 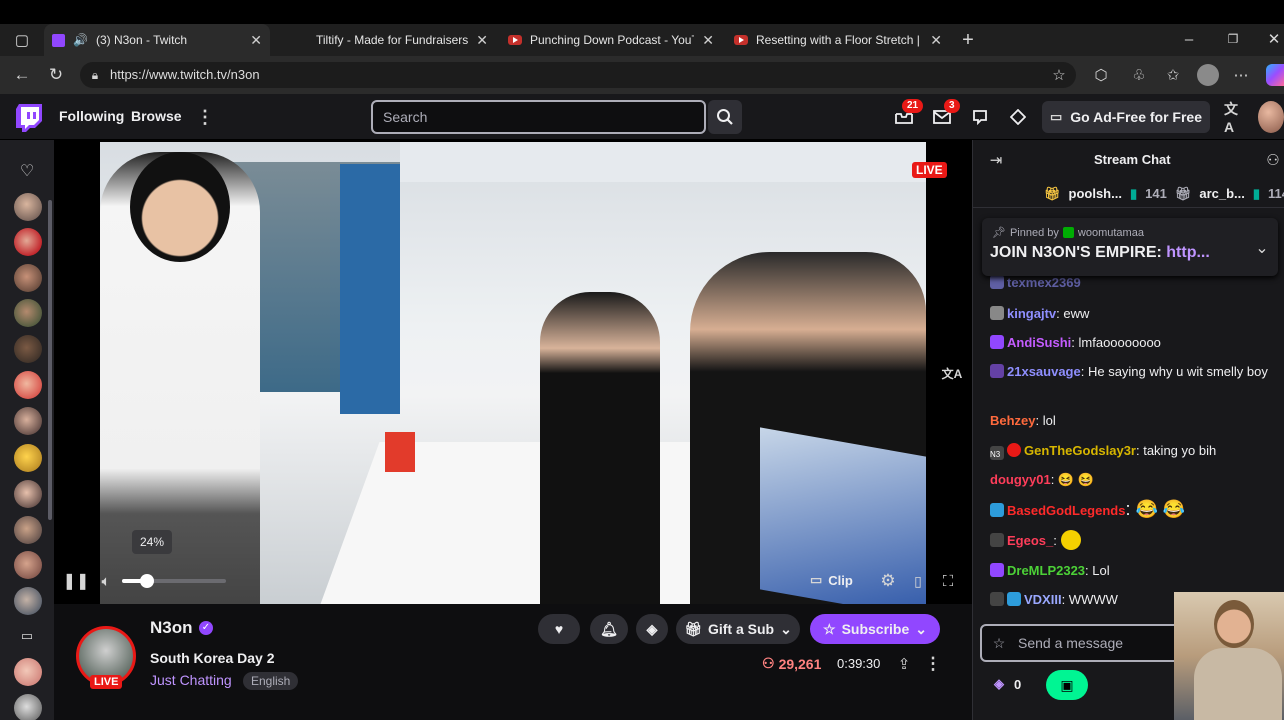 I want to click on extensions-icon: ⬡, so click(x=1101, y=75).